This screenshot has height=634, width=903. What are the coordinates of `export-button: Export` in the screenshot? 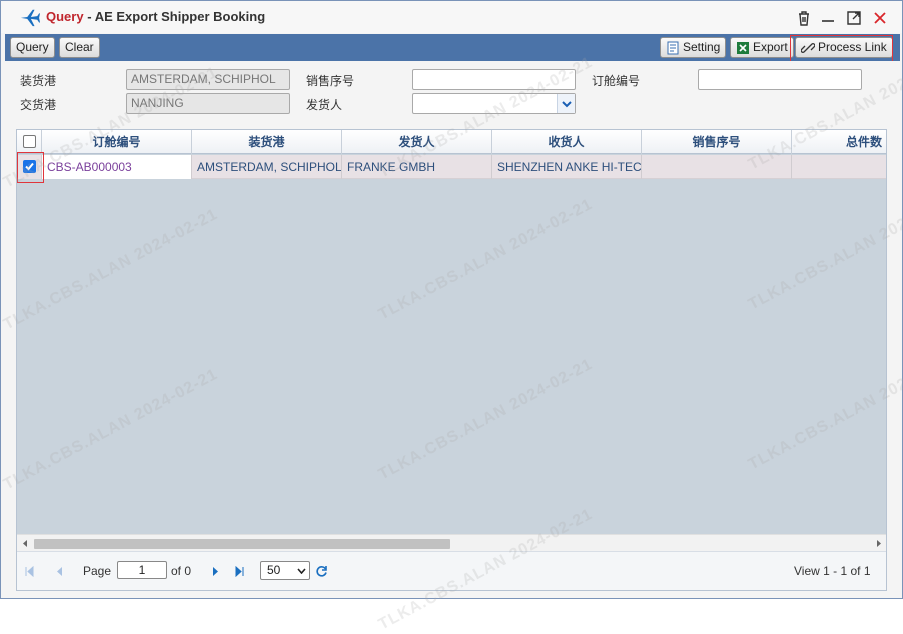 It's located at (762, 47).